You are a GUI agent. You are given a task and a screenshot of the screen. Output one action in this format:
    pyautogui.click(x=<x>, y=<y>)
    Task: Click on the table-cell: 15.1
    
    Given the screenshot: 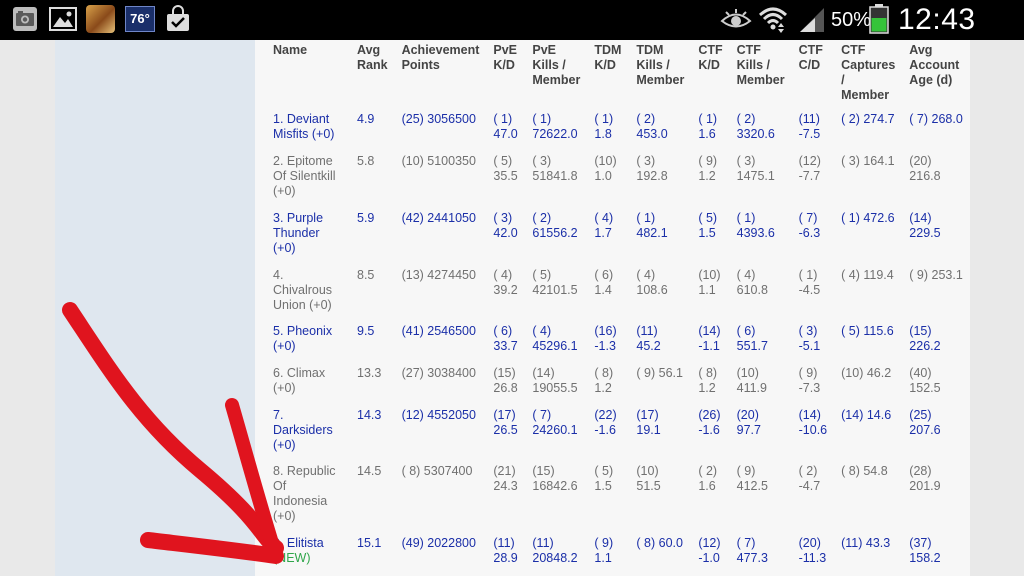 What is the action you would take?
    pyautogui.click(x=369, y=543)
    